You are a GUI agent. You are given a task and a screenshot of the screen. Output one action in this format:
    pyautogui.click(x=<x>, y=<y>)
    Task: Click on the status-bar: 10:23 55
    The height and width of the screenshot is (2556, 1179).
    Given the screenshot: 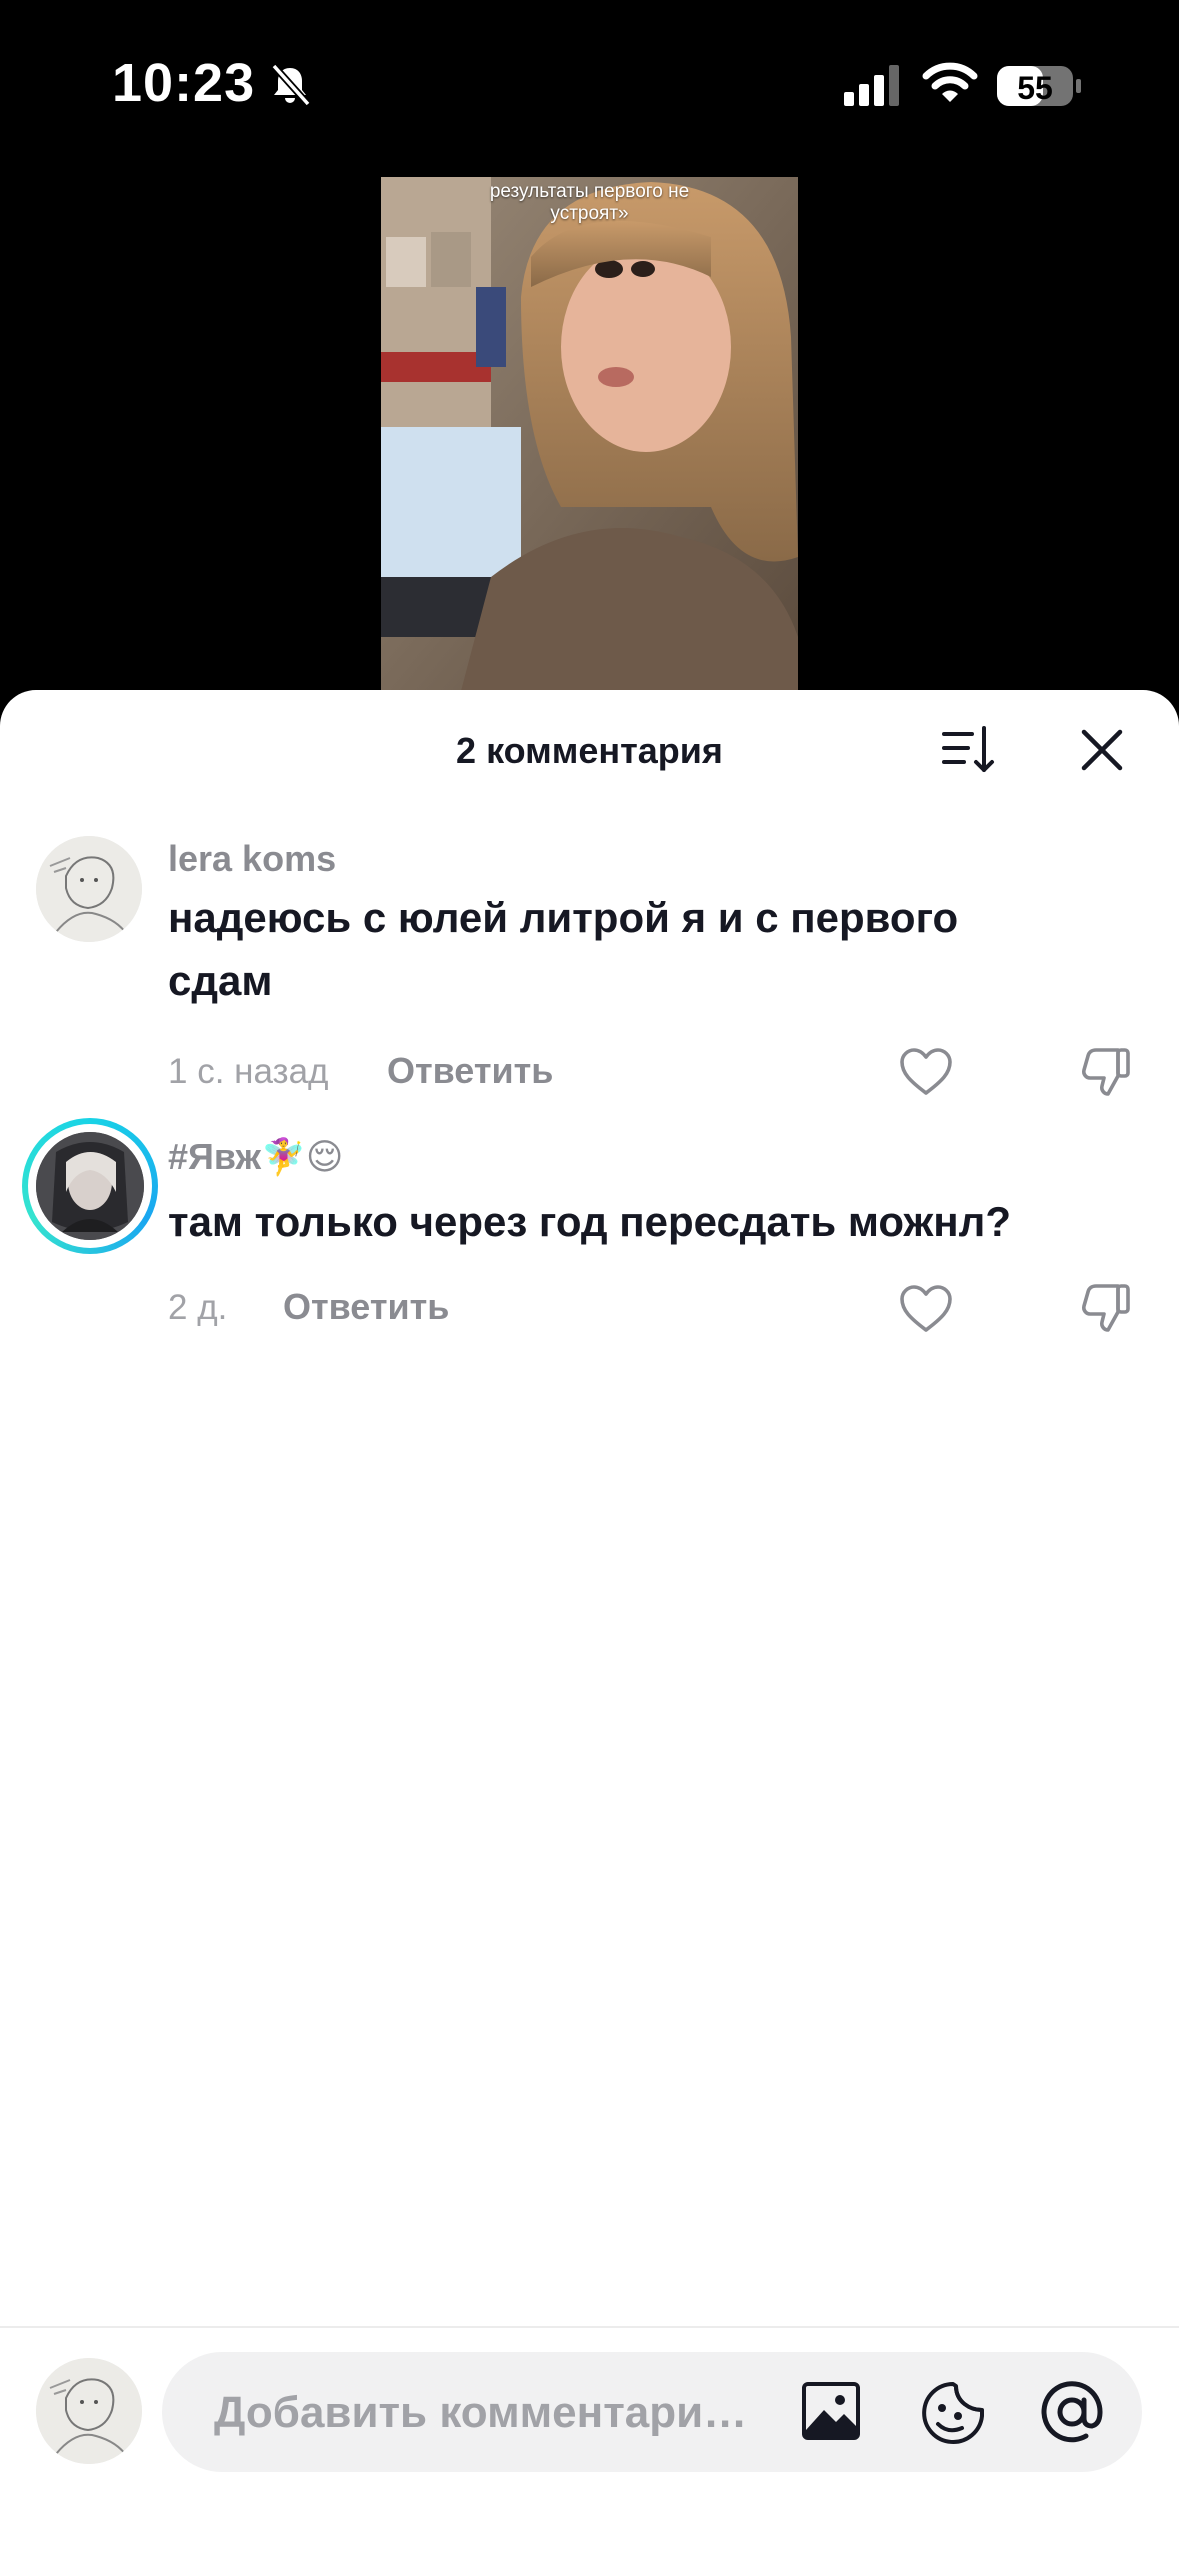 What is the action you would take?
    pyautogui.click(x=589, y=85)
    